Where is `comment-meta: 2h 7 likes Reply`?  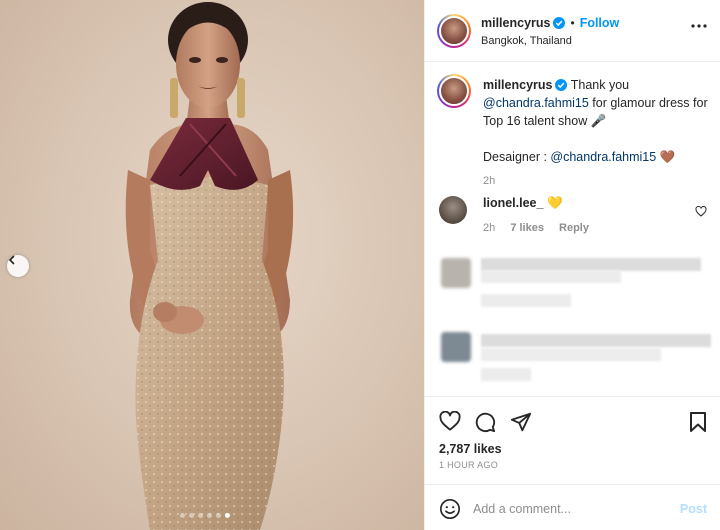
comment-meta: 2h 7 likes Reply is located at coordinates (542, 228).